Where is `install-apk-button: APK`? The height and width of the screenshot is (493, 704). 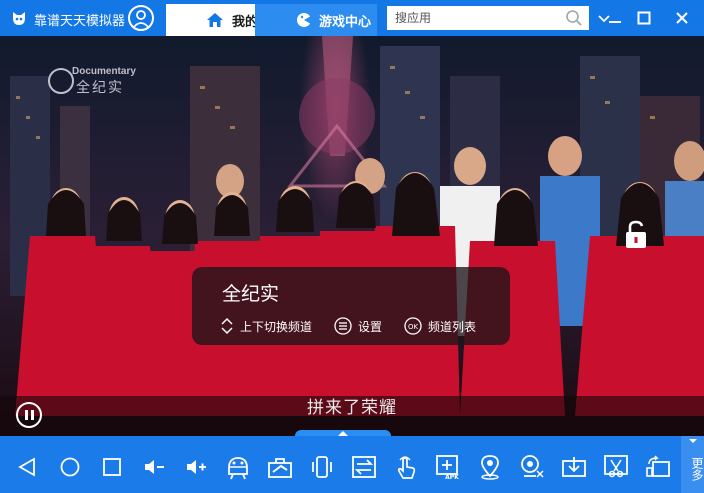 install-apk-button: APK is located at coordinates (448, 467).